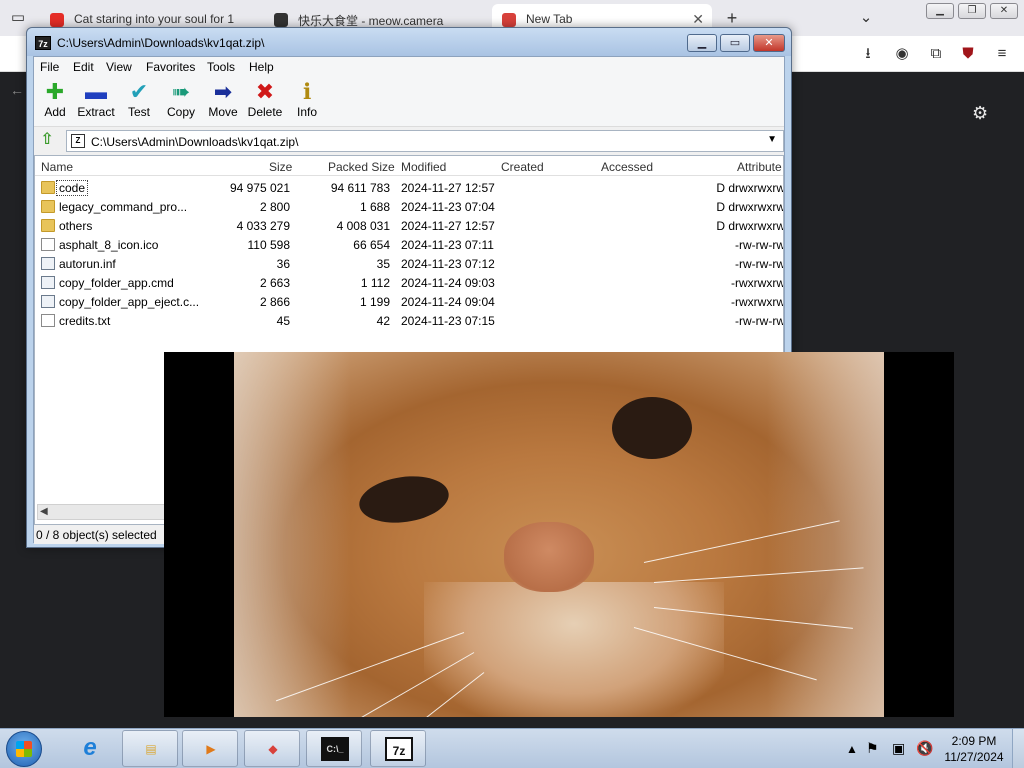  I want to click on archive-icon: Z, so click(78, 141).